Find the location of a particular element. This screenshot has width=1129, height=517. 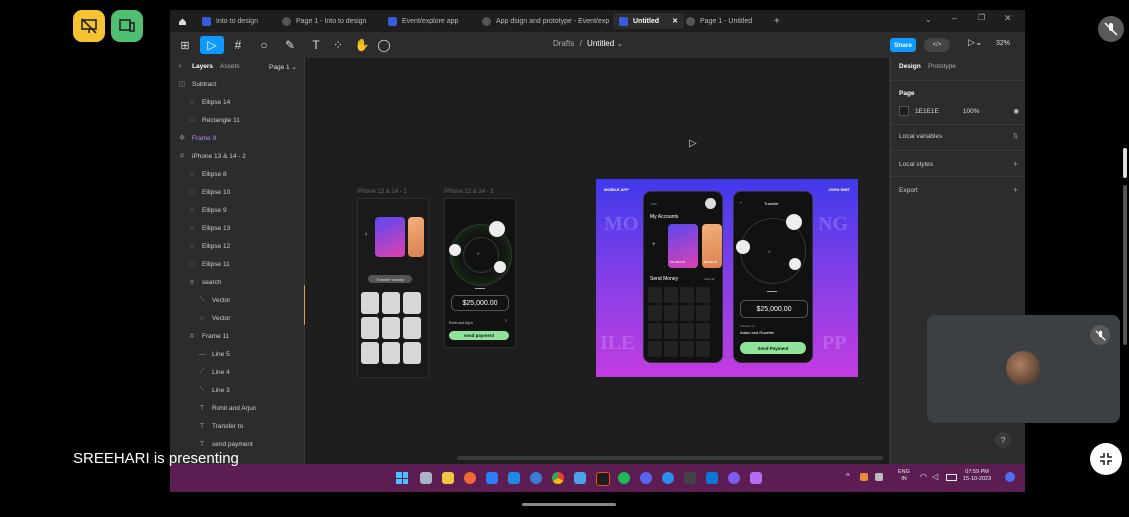

color-swatch is located at coordinates (904, 111).